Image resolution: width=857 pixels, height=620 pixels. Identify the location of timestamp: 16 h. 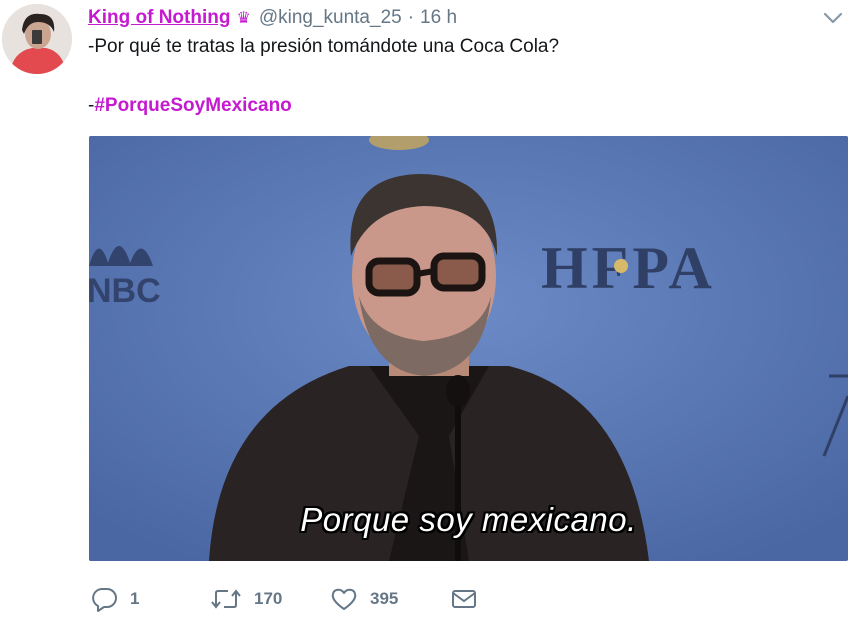
(438, 18).